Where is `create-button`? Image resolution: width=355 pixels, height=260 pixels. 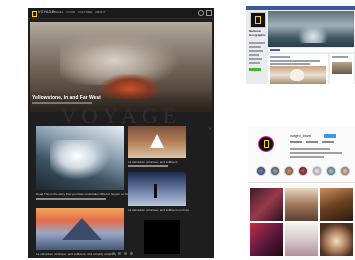 create-button is located at coordinates (255, 69).